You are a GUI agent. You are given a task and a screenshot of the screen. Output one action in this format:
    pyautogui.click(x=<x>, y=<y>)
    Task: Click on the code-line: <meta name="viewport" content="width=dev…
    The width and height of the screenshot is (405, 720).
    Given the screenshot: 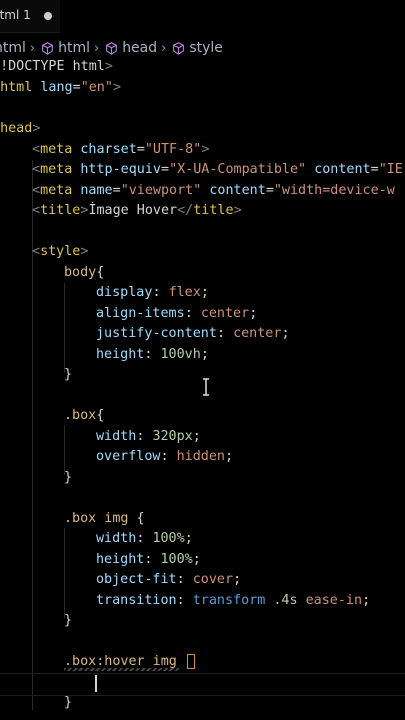 What is the action you would take?
    pyautogui.click(x=213, y=190)
    